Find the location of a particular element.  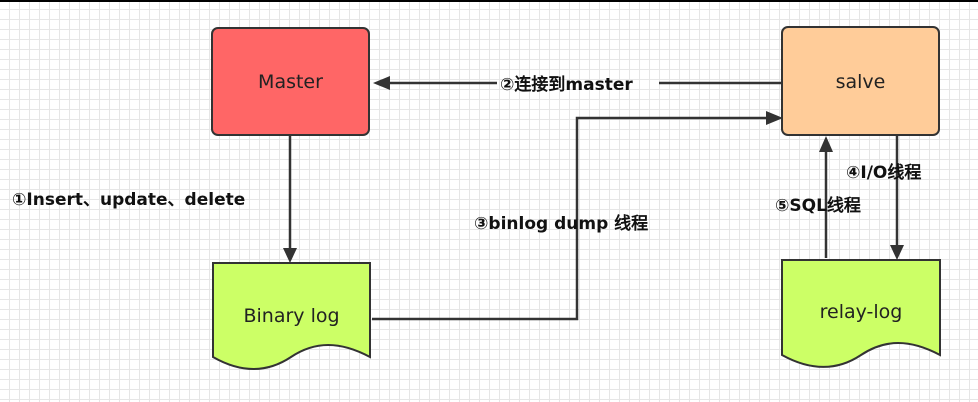

relay-log-label: relay-log is located at coordinates (861, 312).